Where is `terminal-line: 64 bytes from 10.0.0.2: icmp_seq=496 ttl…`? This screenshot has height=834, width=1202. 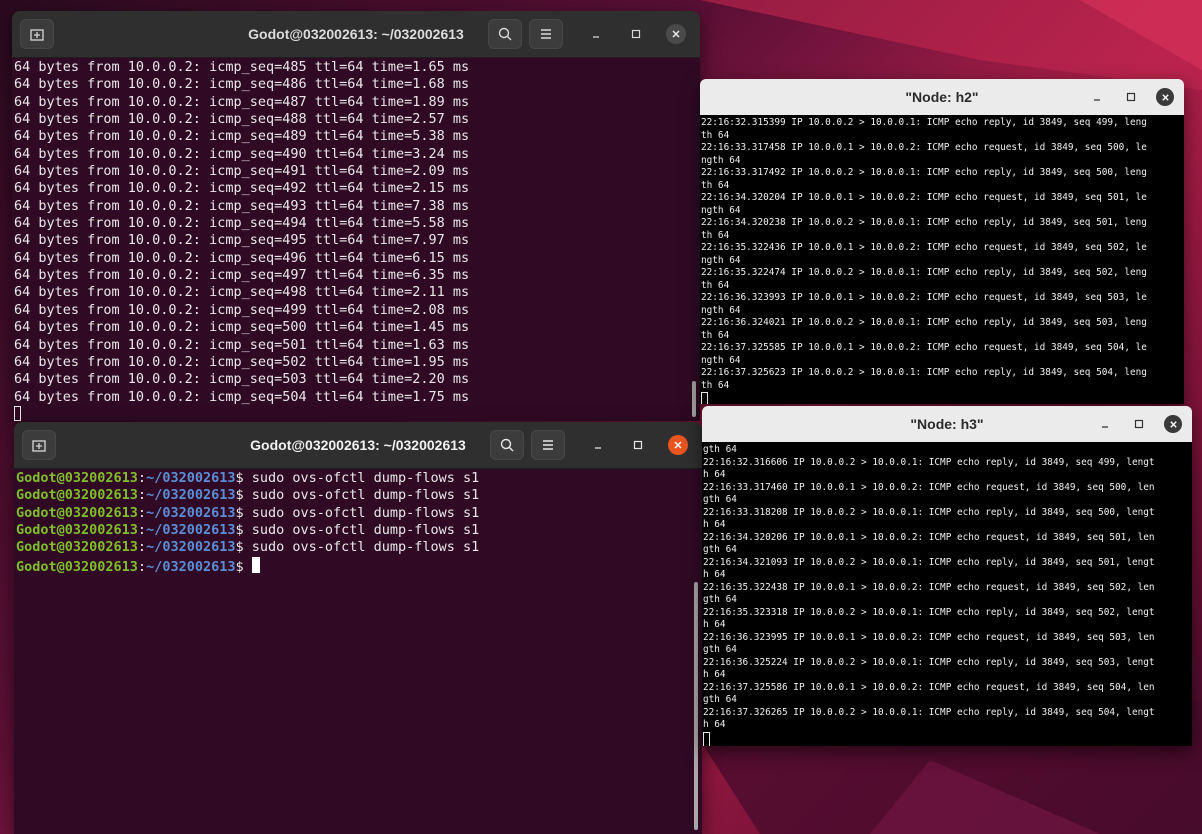
terminal-line: 64 bytes from 10.0.0.2: icmp_seq=496 ttl… is located at coordinates (242, 257).